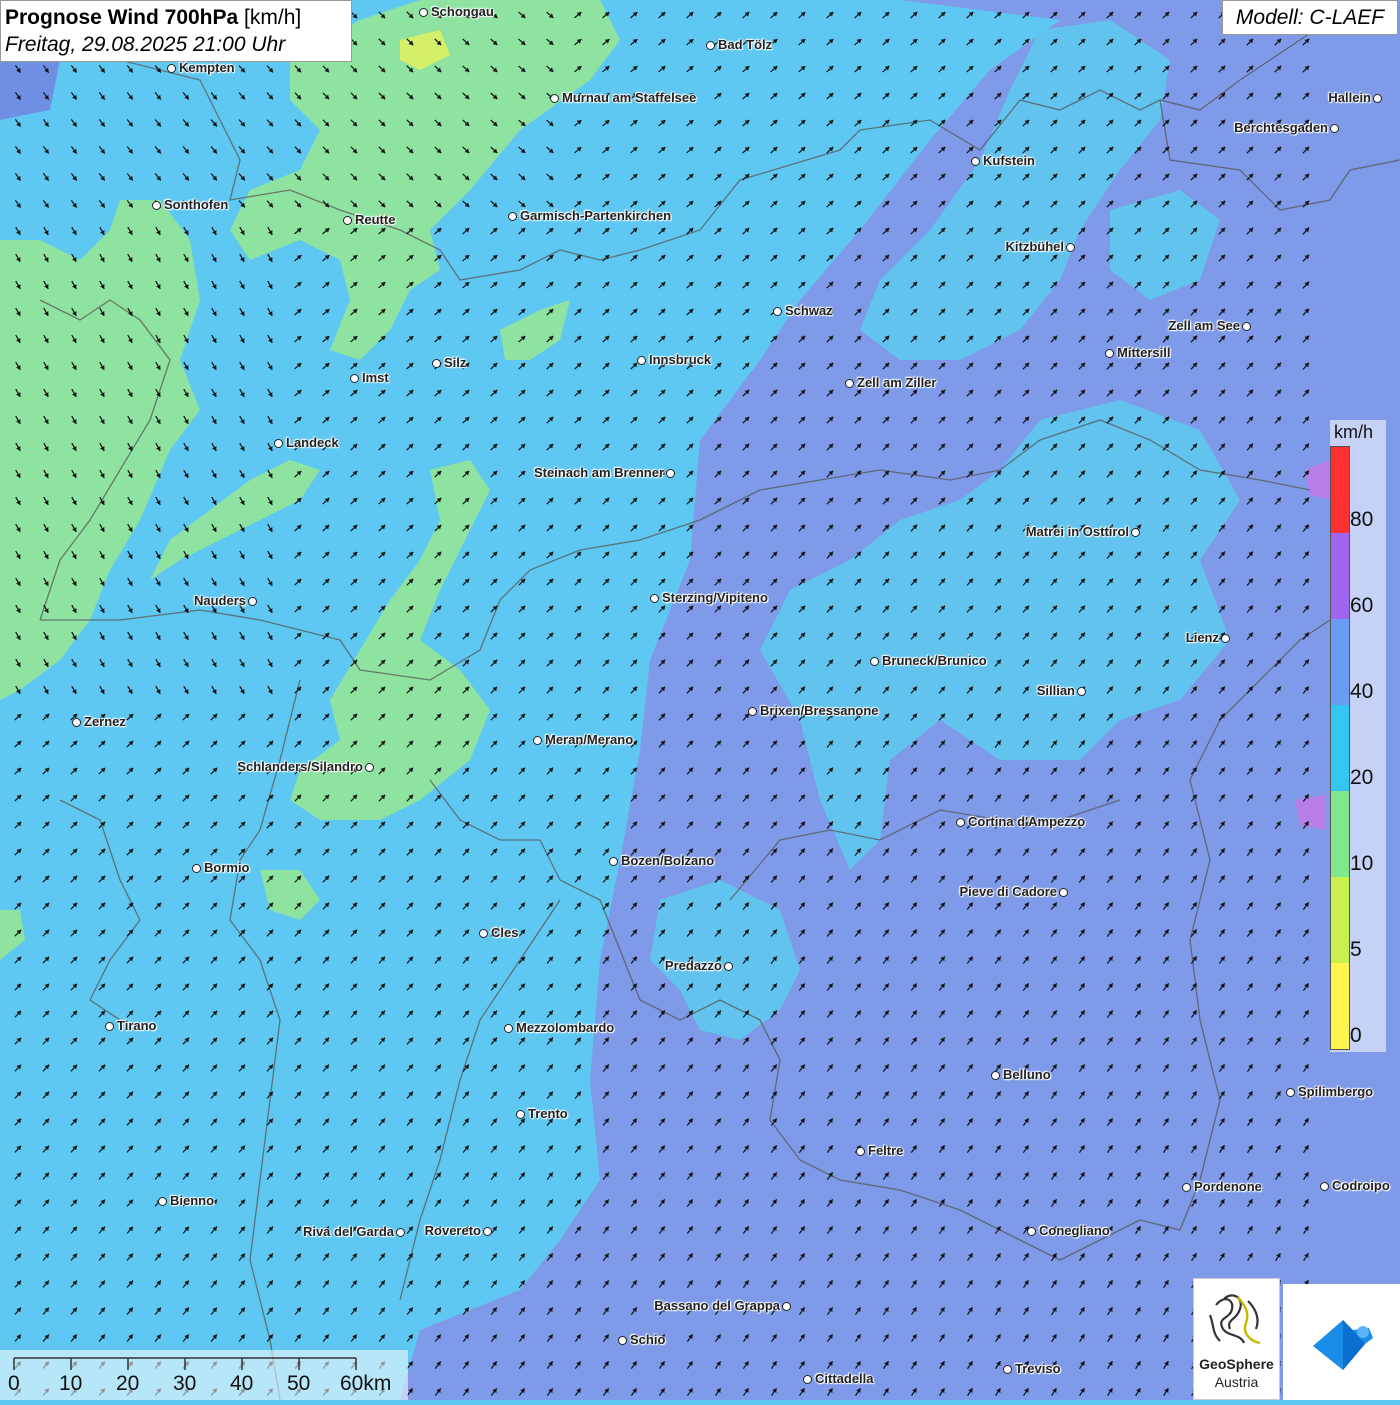 The width and height of the screenshot is (1400, 1405). I want to click on legend-label: 80, so click(1361, 520).